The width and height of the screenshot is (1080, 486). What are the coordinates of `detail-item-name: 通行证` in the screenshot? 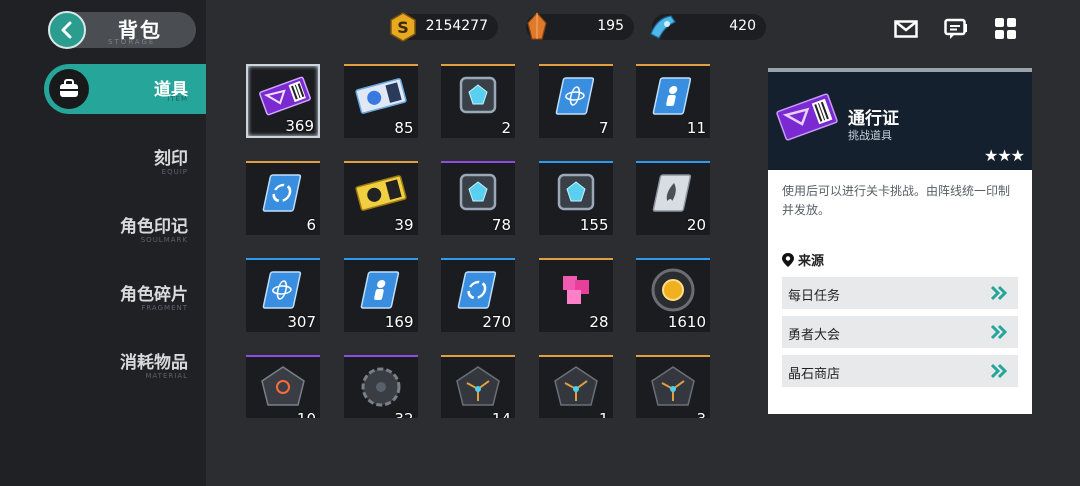 It's located at (873, 119).